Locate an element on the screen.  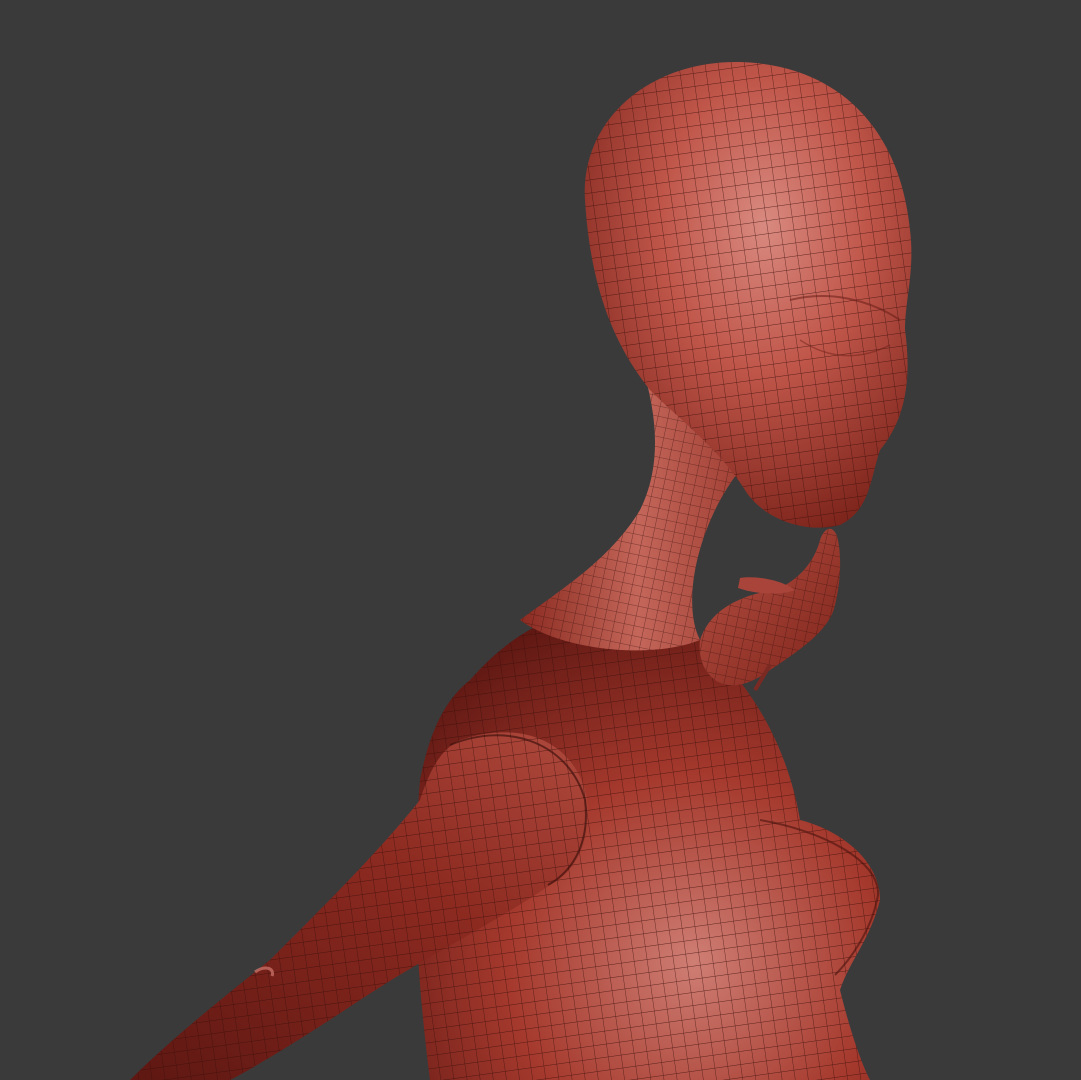
head-mesh is located at coordinates (748, 294).